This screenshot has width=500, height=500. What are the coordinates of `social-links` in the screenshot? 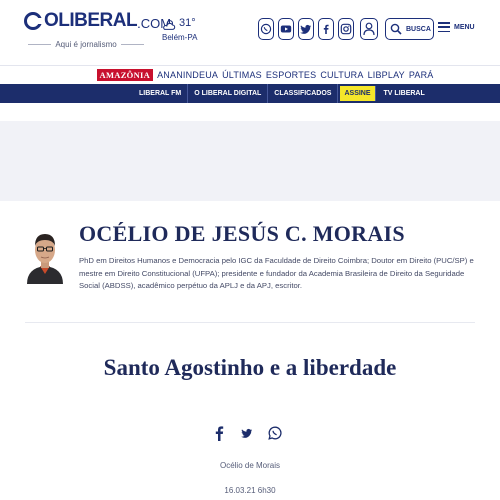 It's located at (306, 29).